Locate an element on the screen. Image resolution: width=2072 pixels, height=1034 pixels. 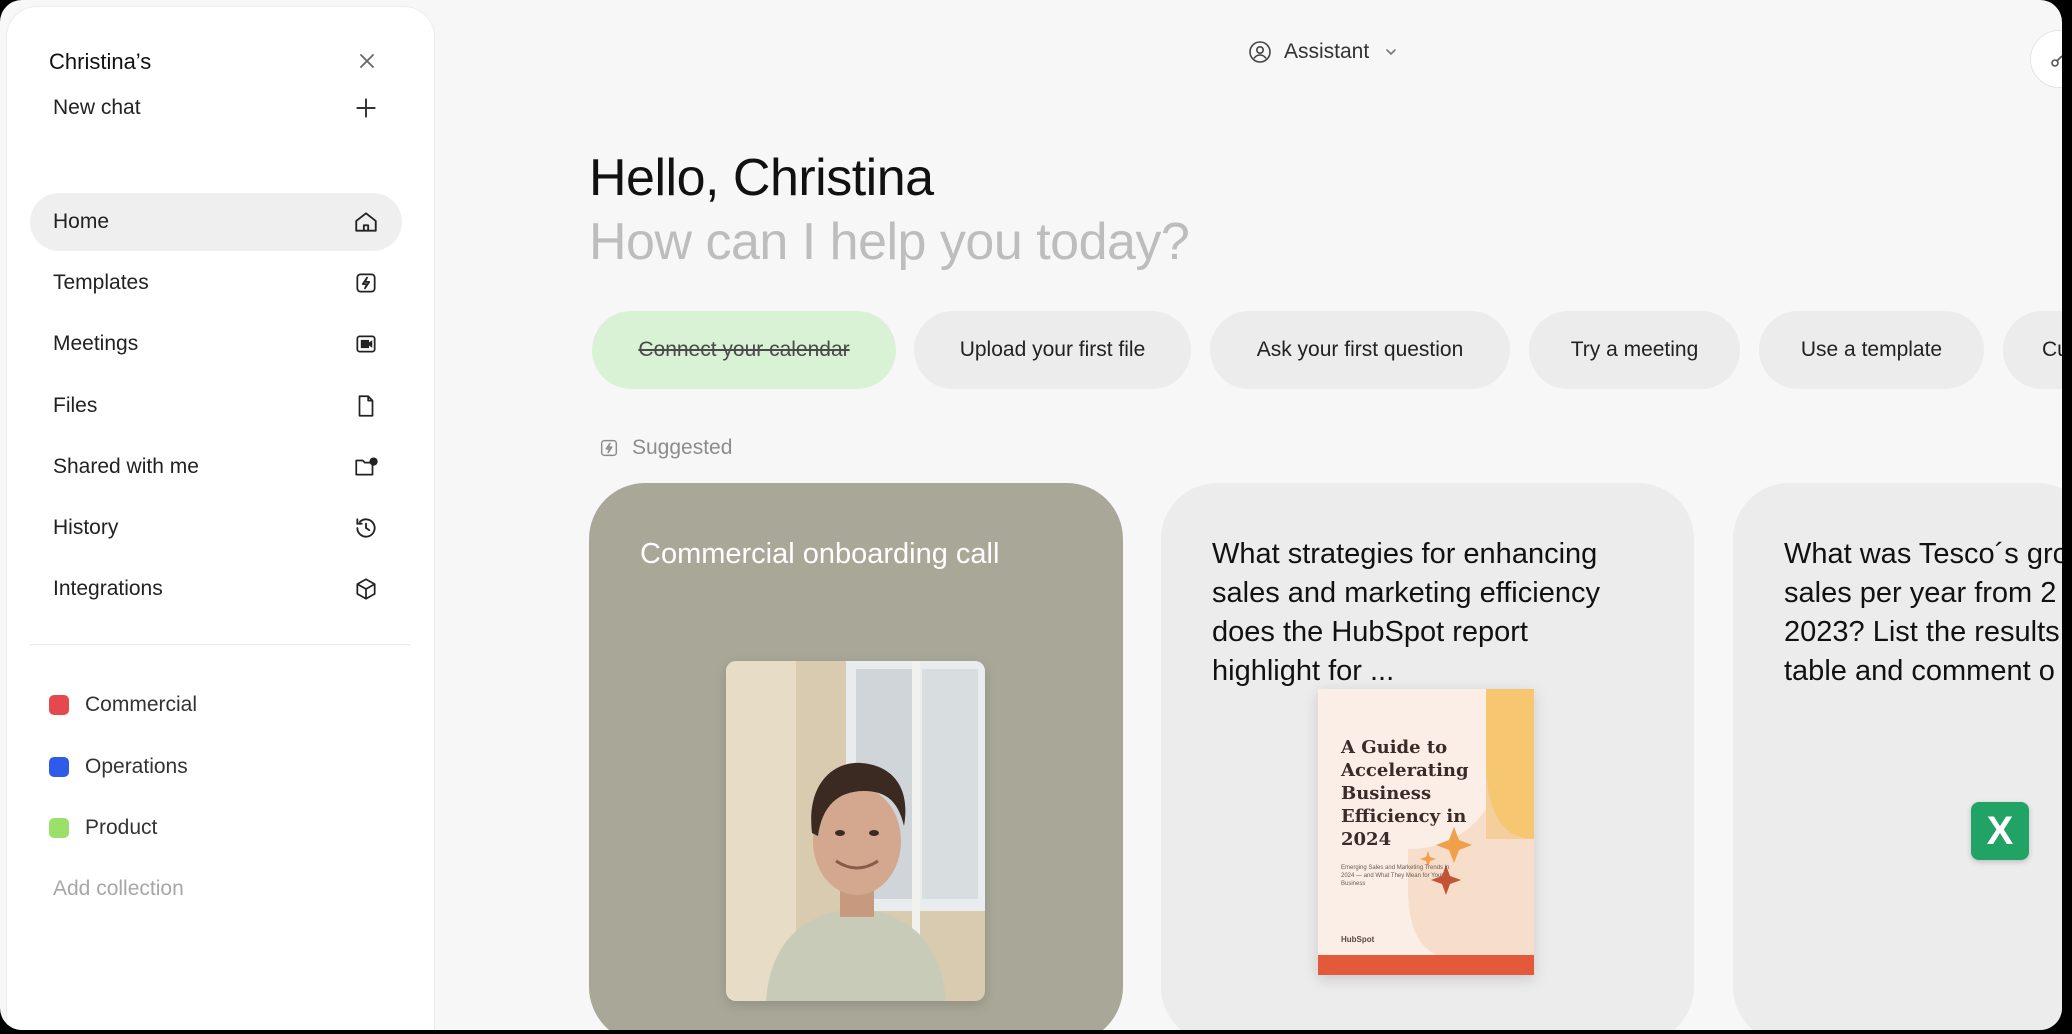
hubspot-logo: HubSpot is located at coordinates (1358, 939).